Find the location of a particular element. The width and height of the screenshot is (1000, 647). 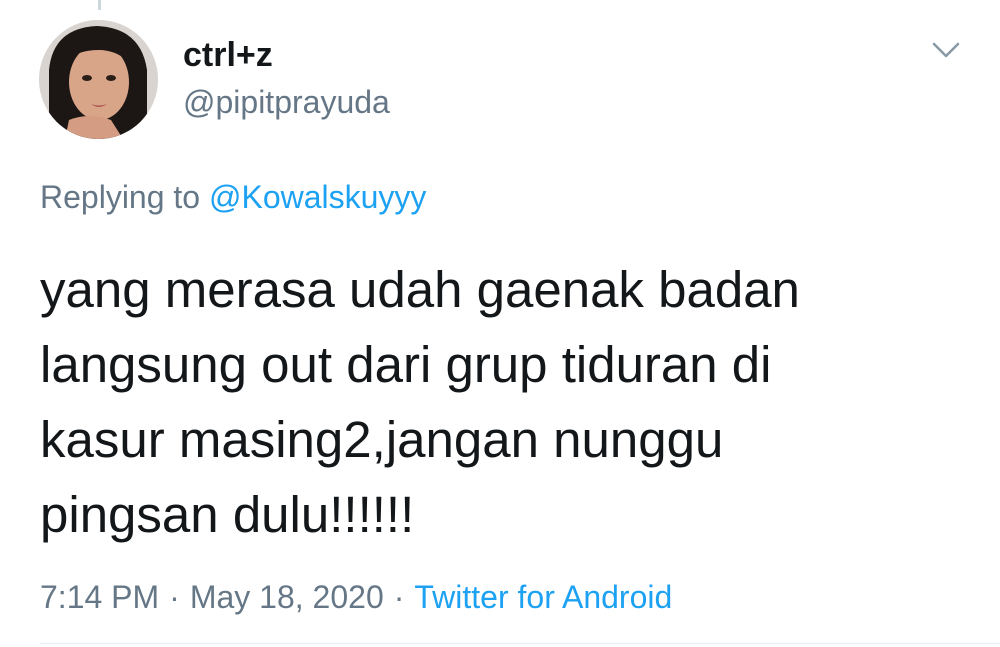

tweet-date: May 18, 2020 is located at coordinates (287, 597).